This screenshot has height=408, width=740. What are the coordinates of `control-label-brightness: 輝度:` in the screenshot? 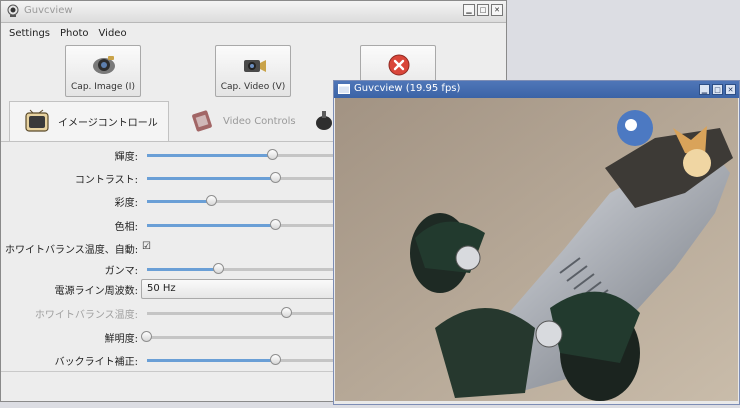 It's located at (126, 157).